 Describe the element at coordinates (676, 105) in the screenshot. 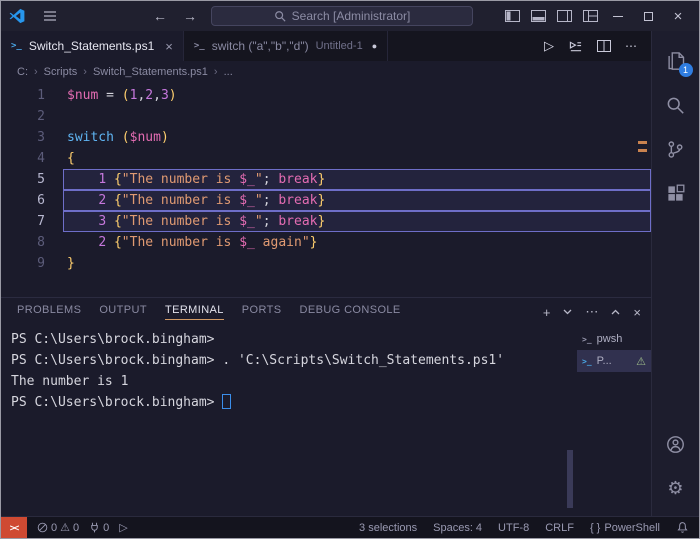

I see `search-activity-icon` at that location.